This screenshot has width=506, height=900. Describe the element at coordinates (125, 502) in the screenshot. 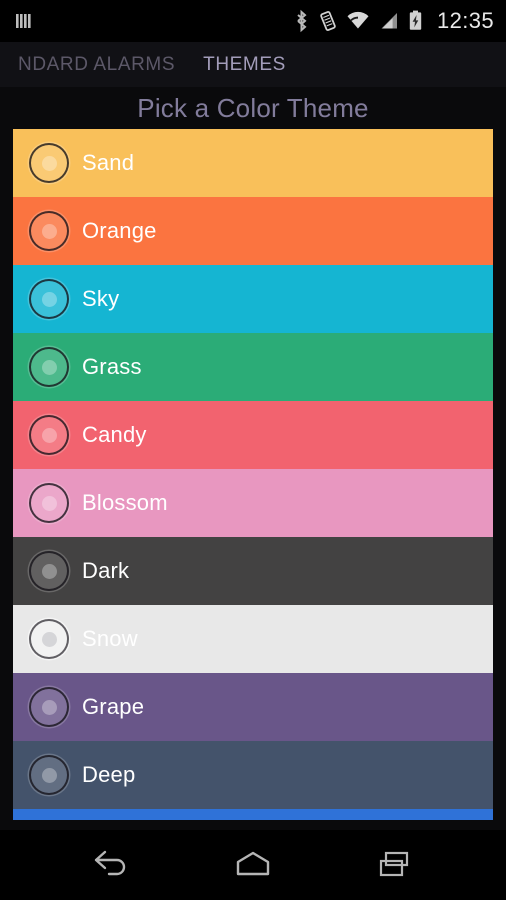

I see `list-item-label: Blossom` at that location.